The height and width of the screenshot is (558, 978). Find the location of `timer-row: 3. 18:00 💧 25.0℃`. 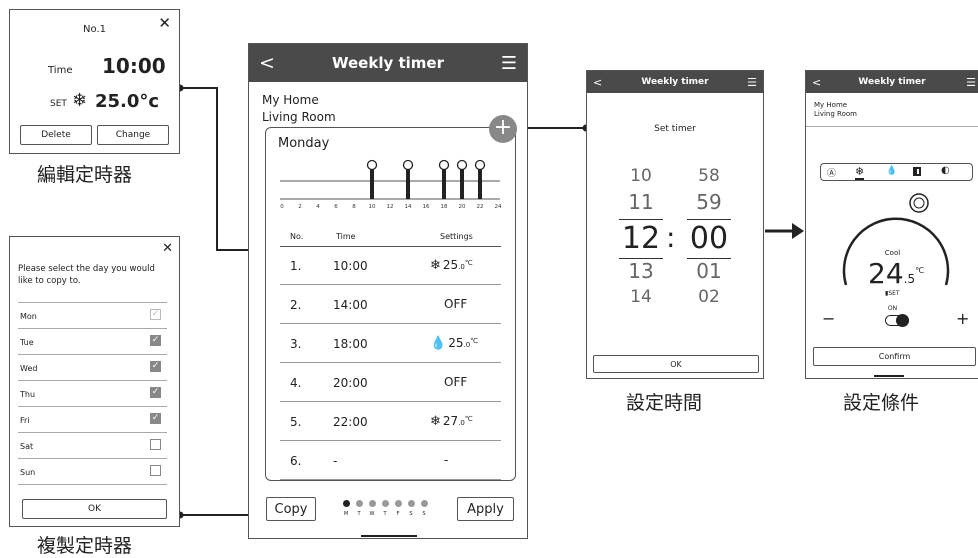

timer-row: 3. 18:00 💧 25.0℃ is located at coordinates (390, 343).